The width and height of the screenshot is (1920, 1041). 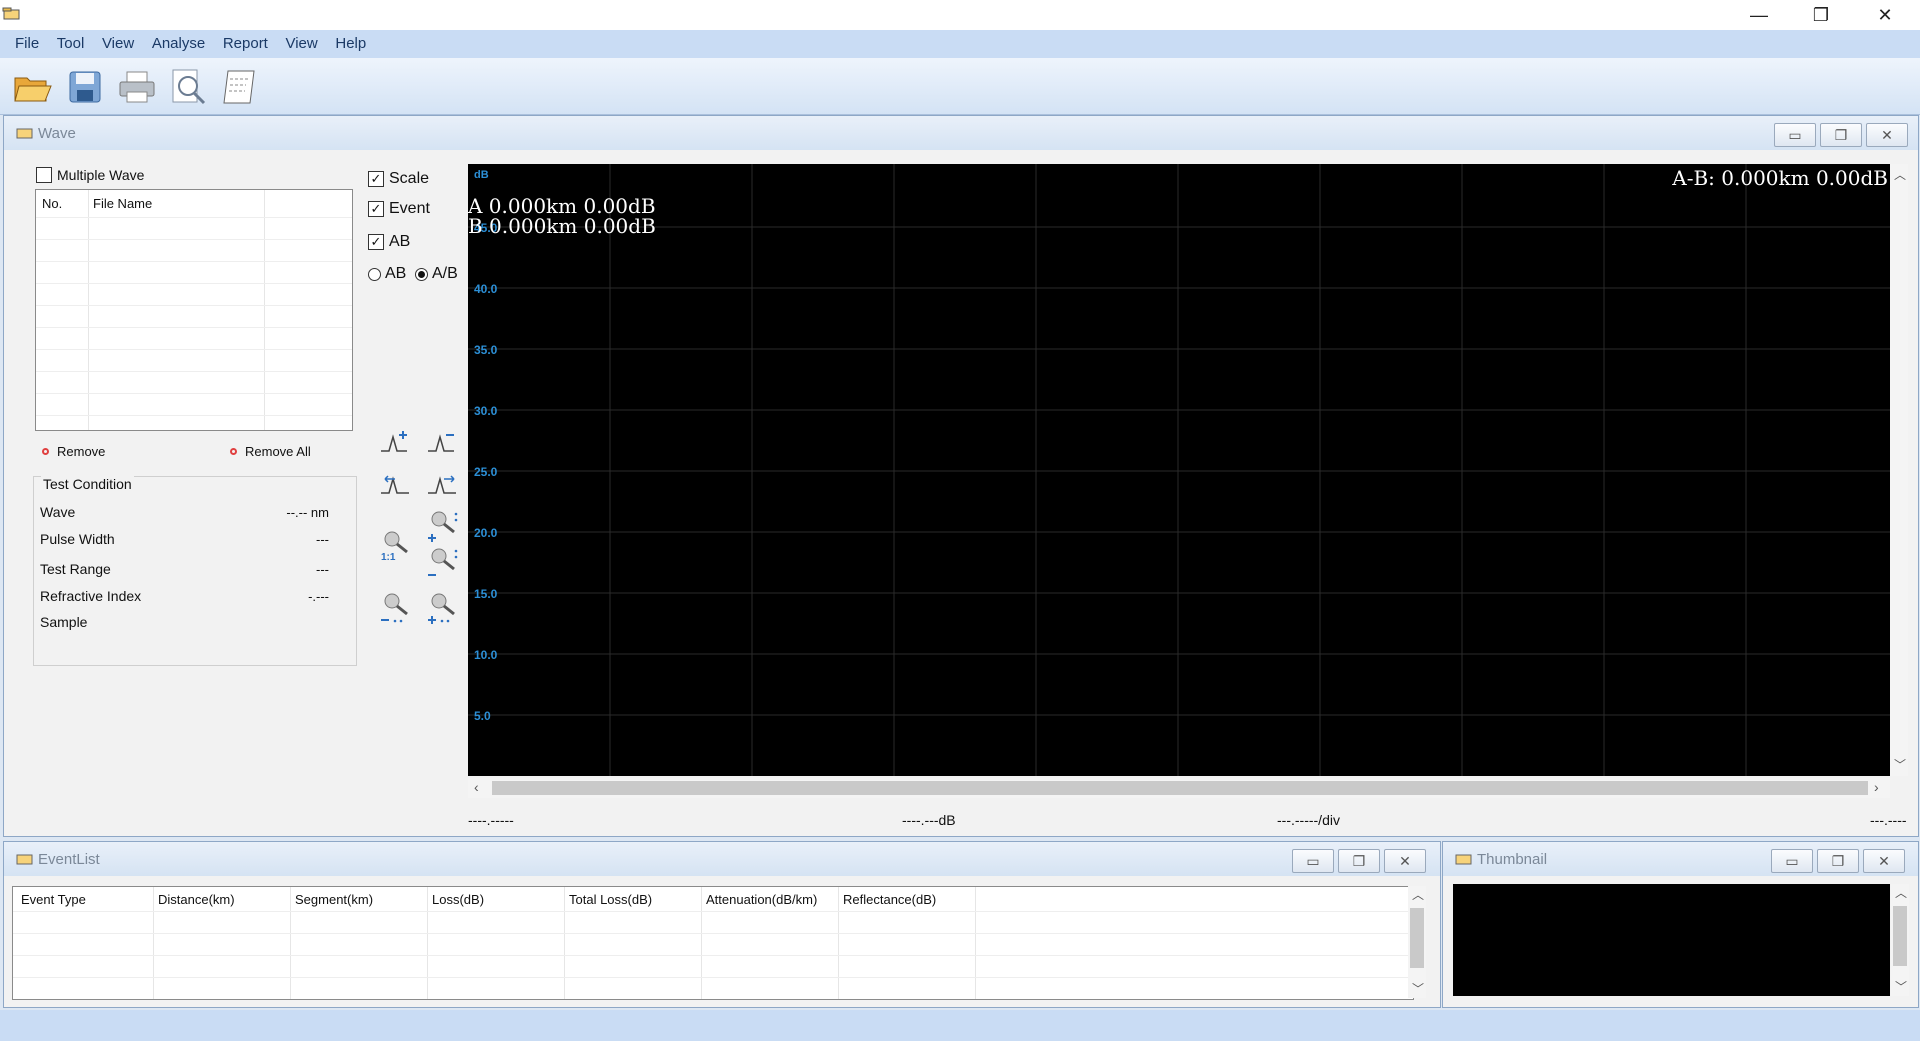 I want to click on open-button, so click(x=33, y=87).